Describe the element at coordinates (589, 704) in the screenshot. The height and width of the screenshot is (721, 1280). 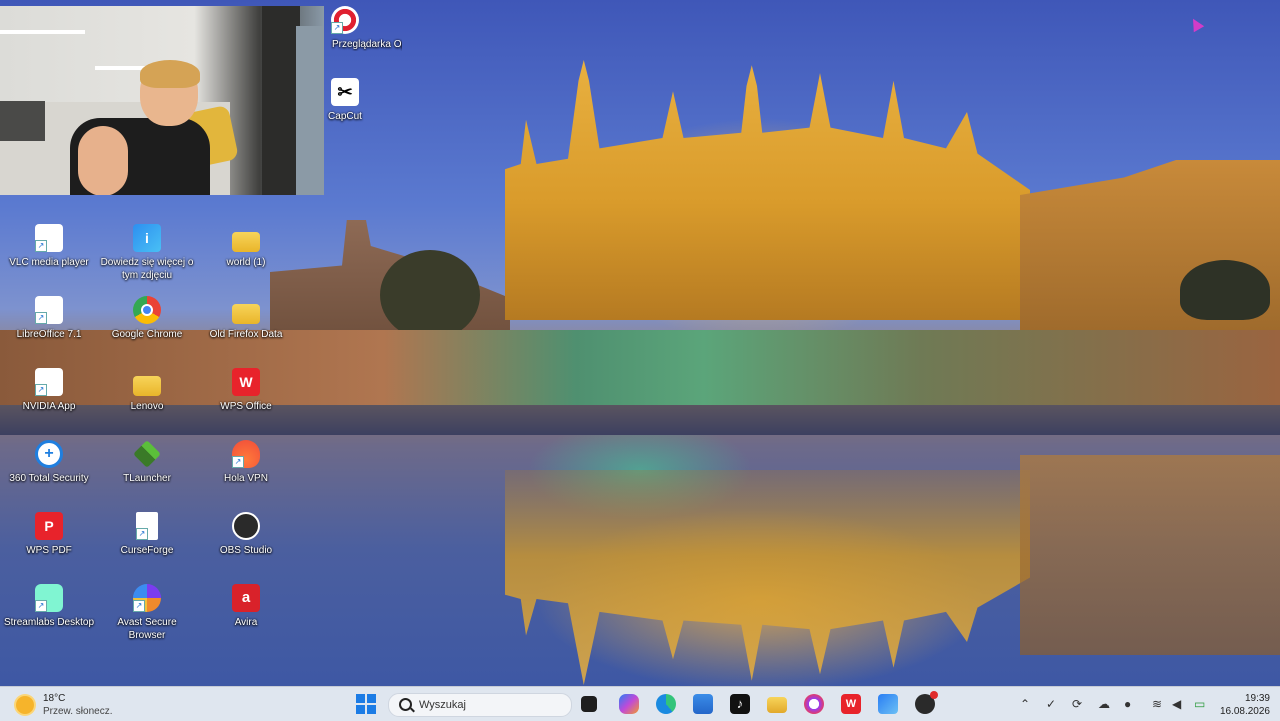
I see `task-view-icon` at that location.